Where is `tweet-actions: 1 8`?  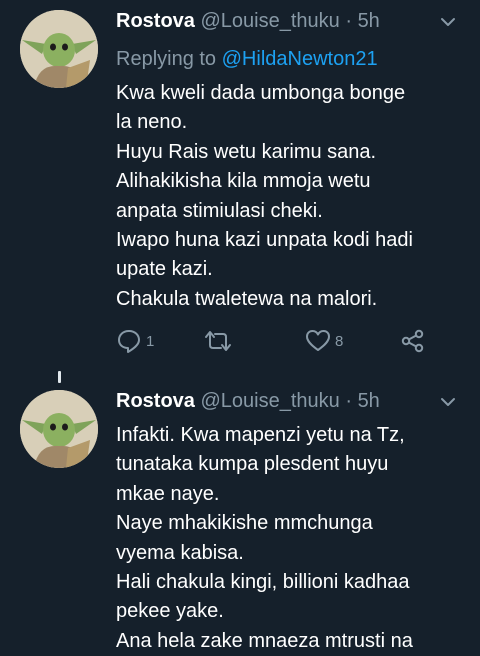
tweet-actions: 1 8 is located at coordinates (276, 341).